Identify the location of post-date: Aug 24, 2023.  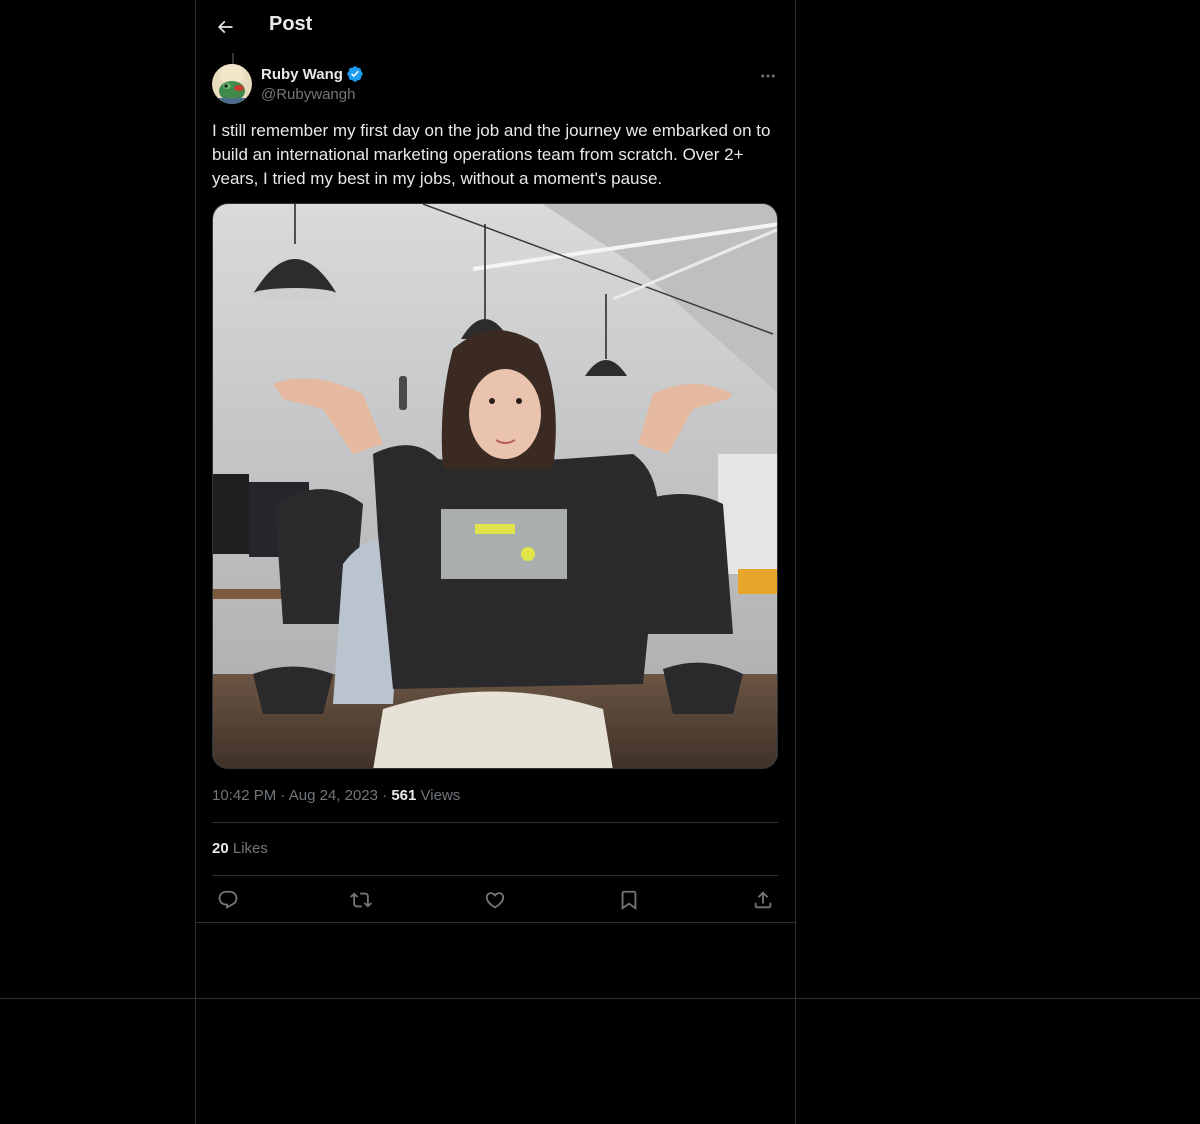
(333, 795).